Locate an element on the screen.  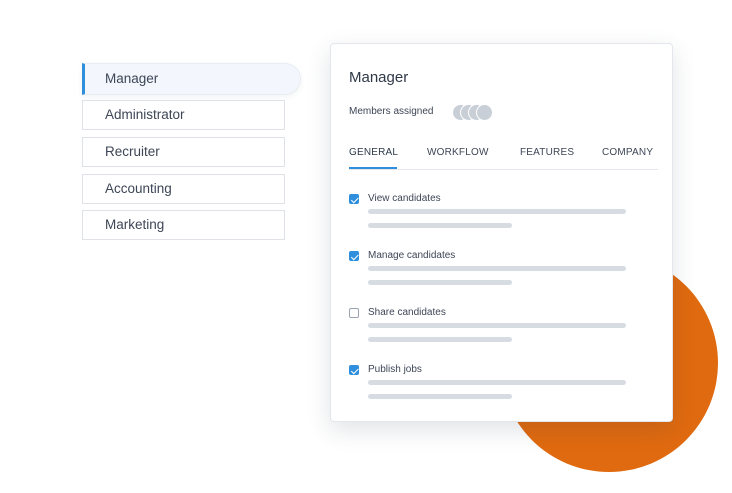
panel-title: Manager is located at coordinates (379, 77).